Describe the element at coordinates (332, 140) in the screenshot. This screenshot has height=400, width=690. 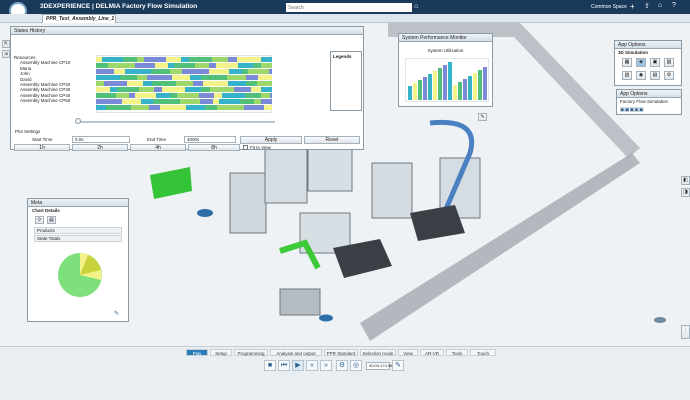
I see `reset-button: Reset` at that location.